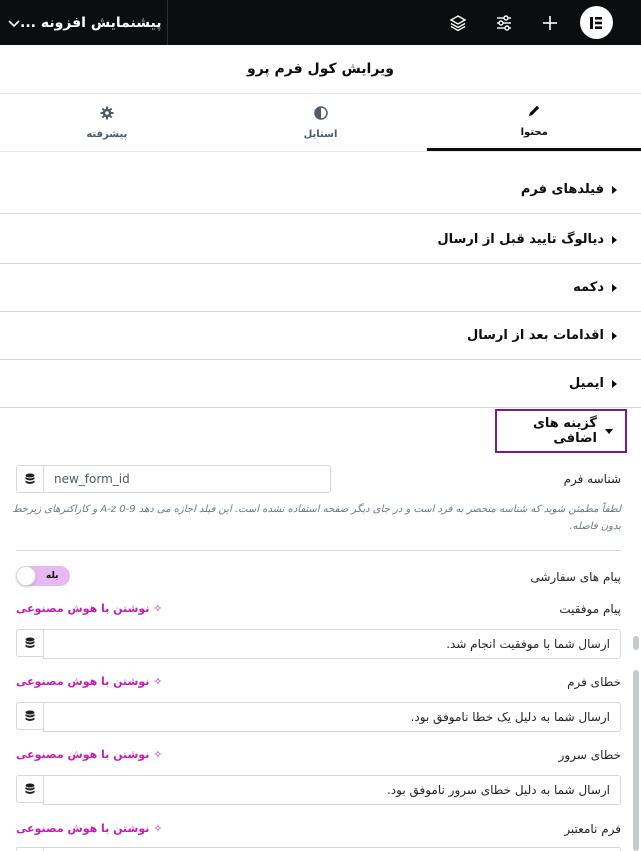 The image size is (641, 851). Describe the element at coordinates (332, 790) in the screenshot. I see `server-error-input: ارسال شما به دلیل خطای سرور ناموفق بود.` at that location.